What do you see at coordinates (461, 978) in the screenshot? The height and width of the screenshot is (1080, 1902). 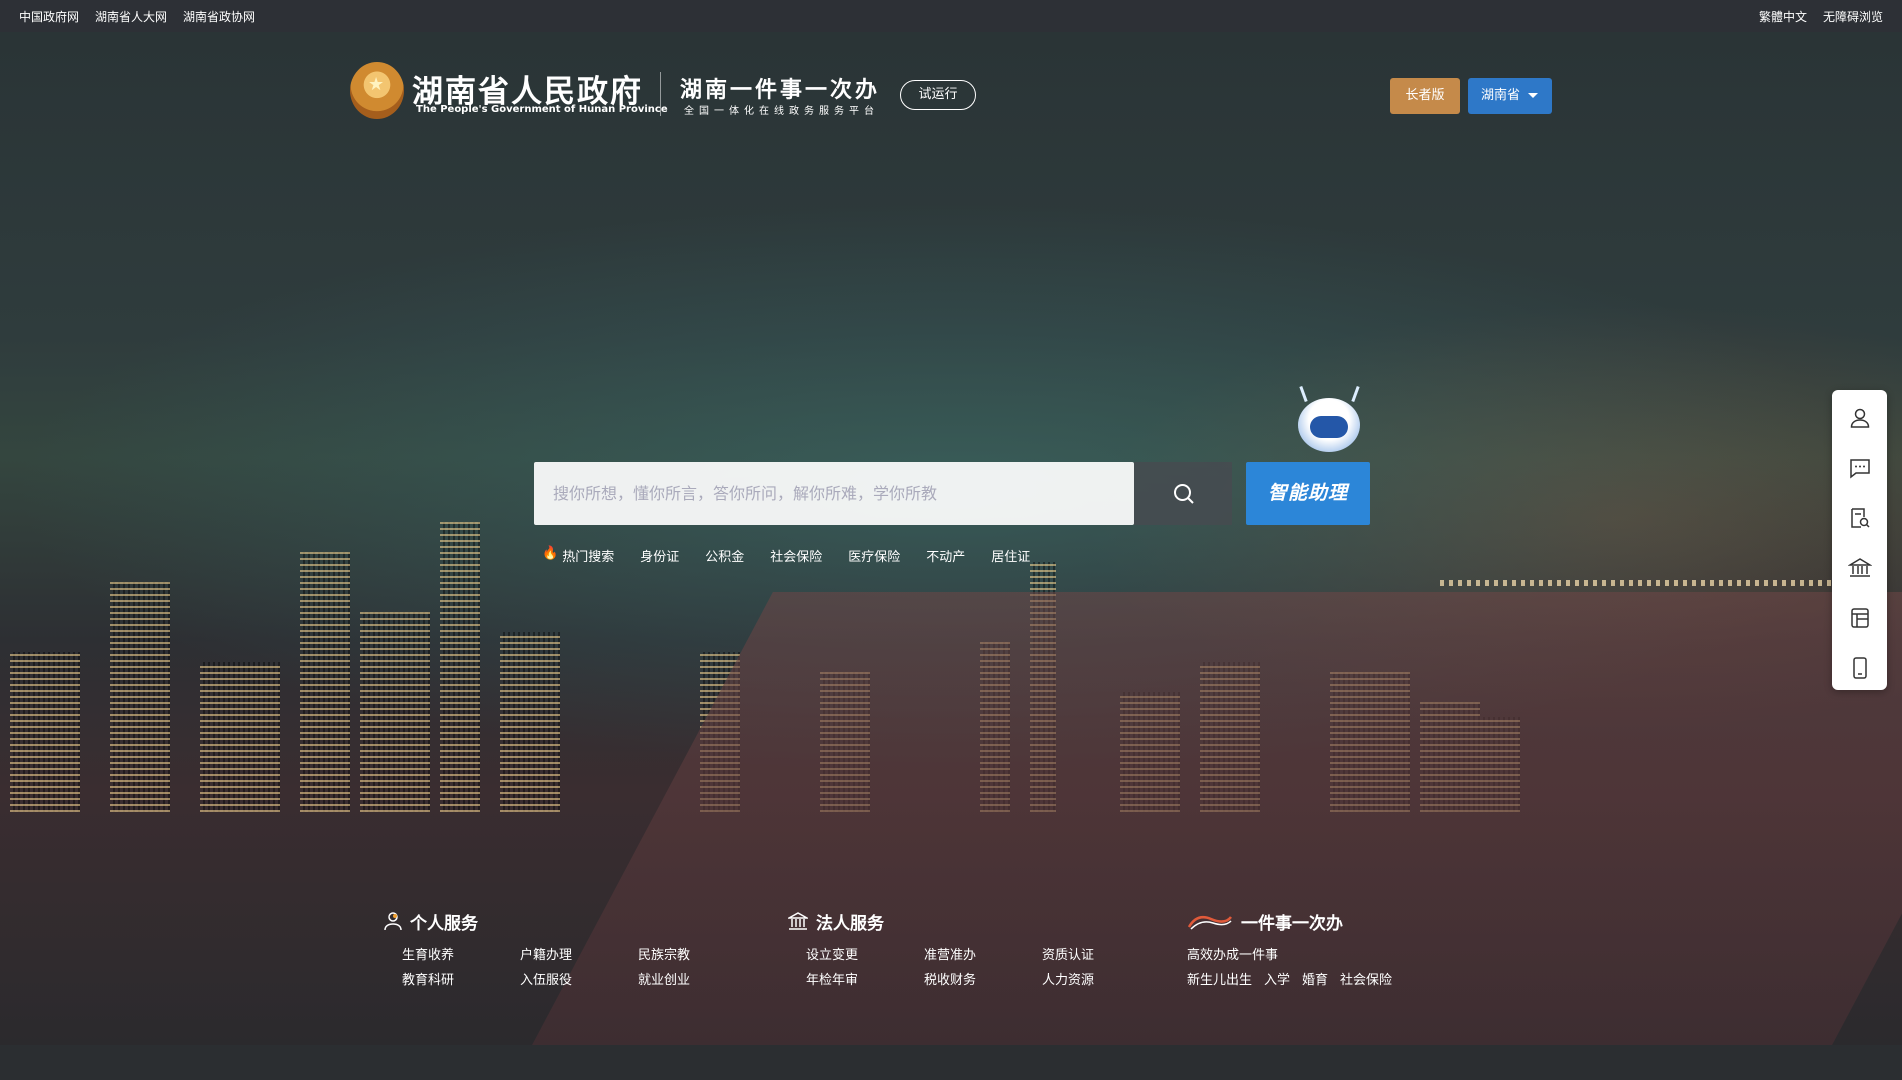 I see `service-link: 教育科研` at bounding box center [461, 978].